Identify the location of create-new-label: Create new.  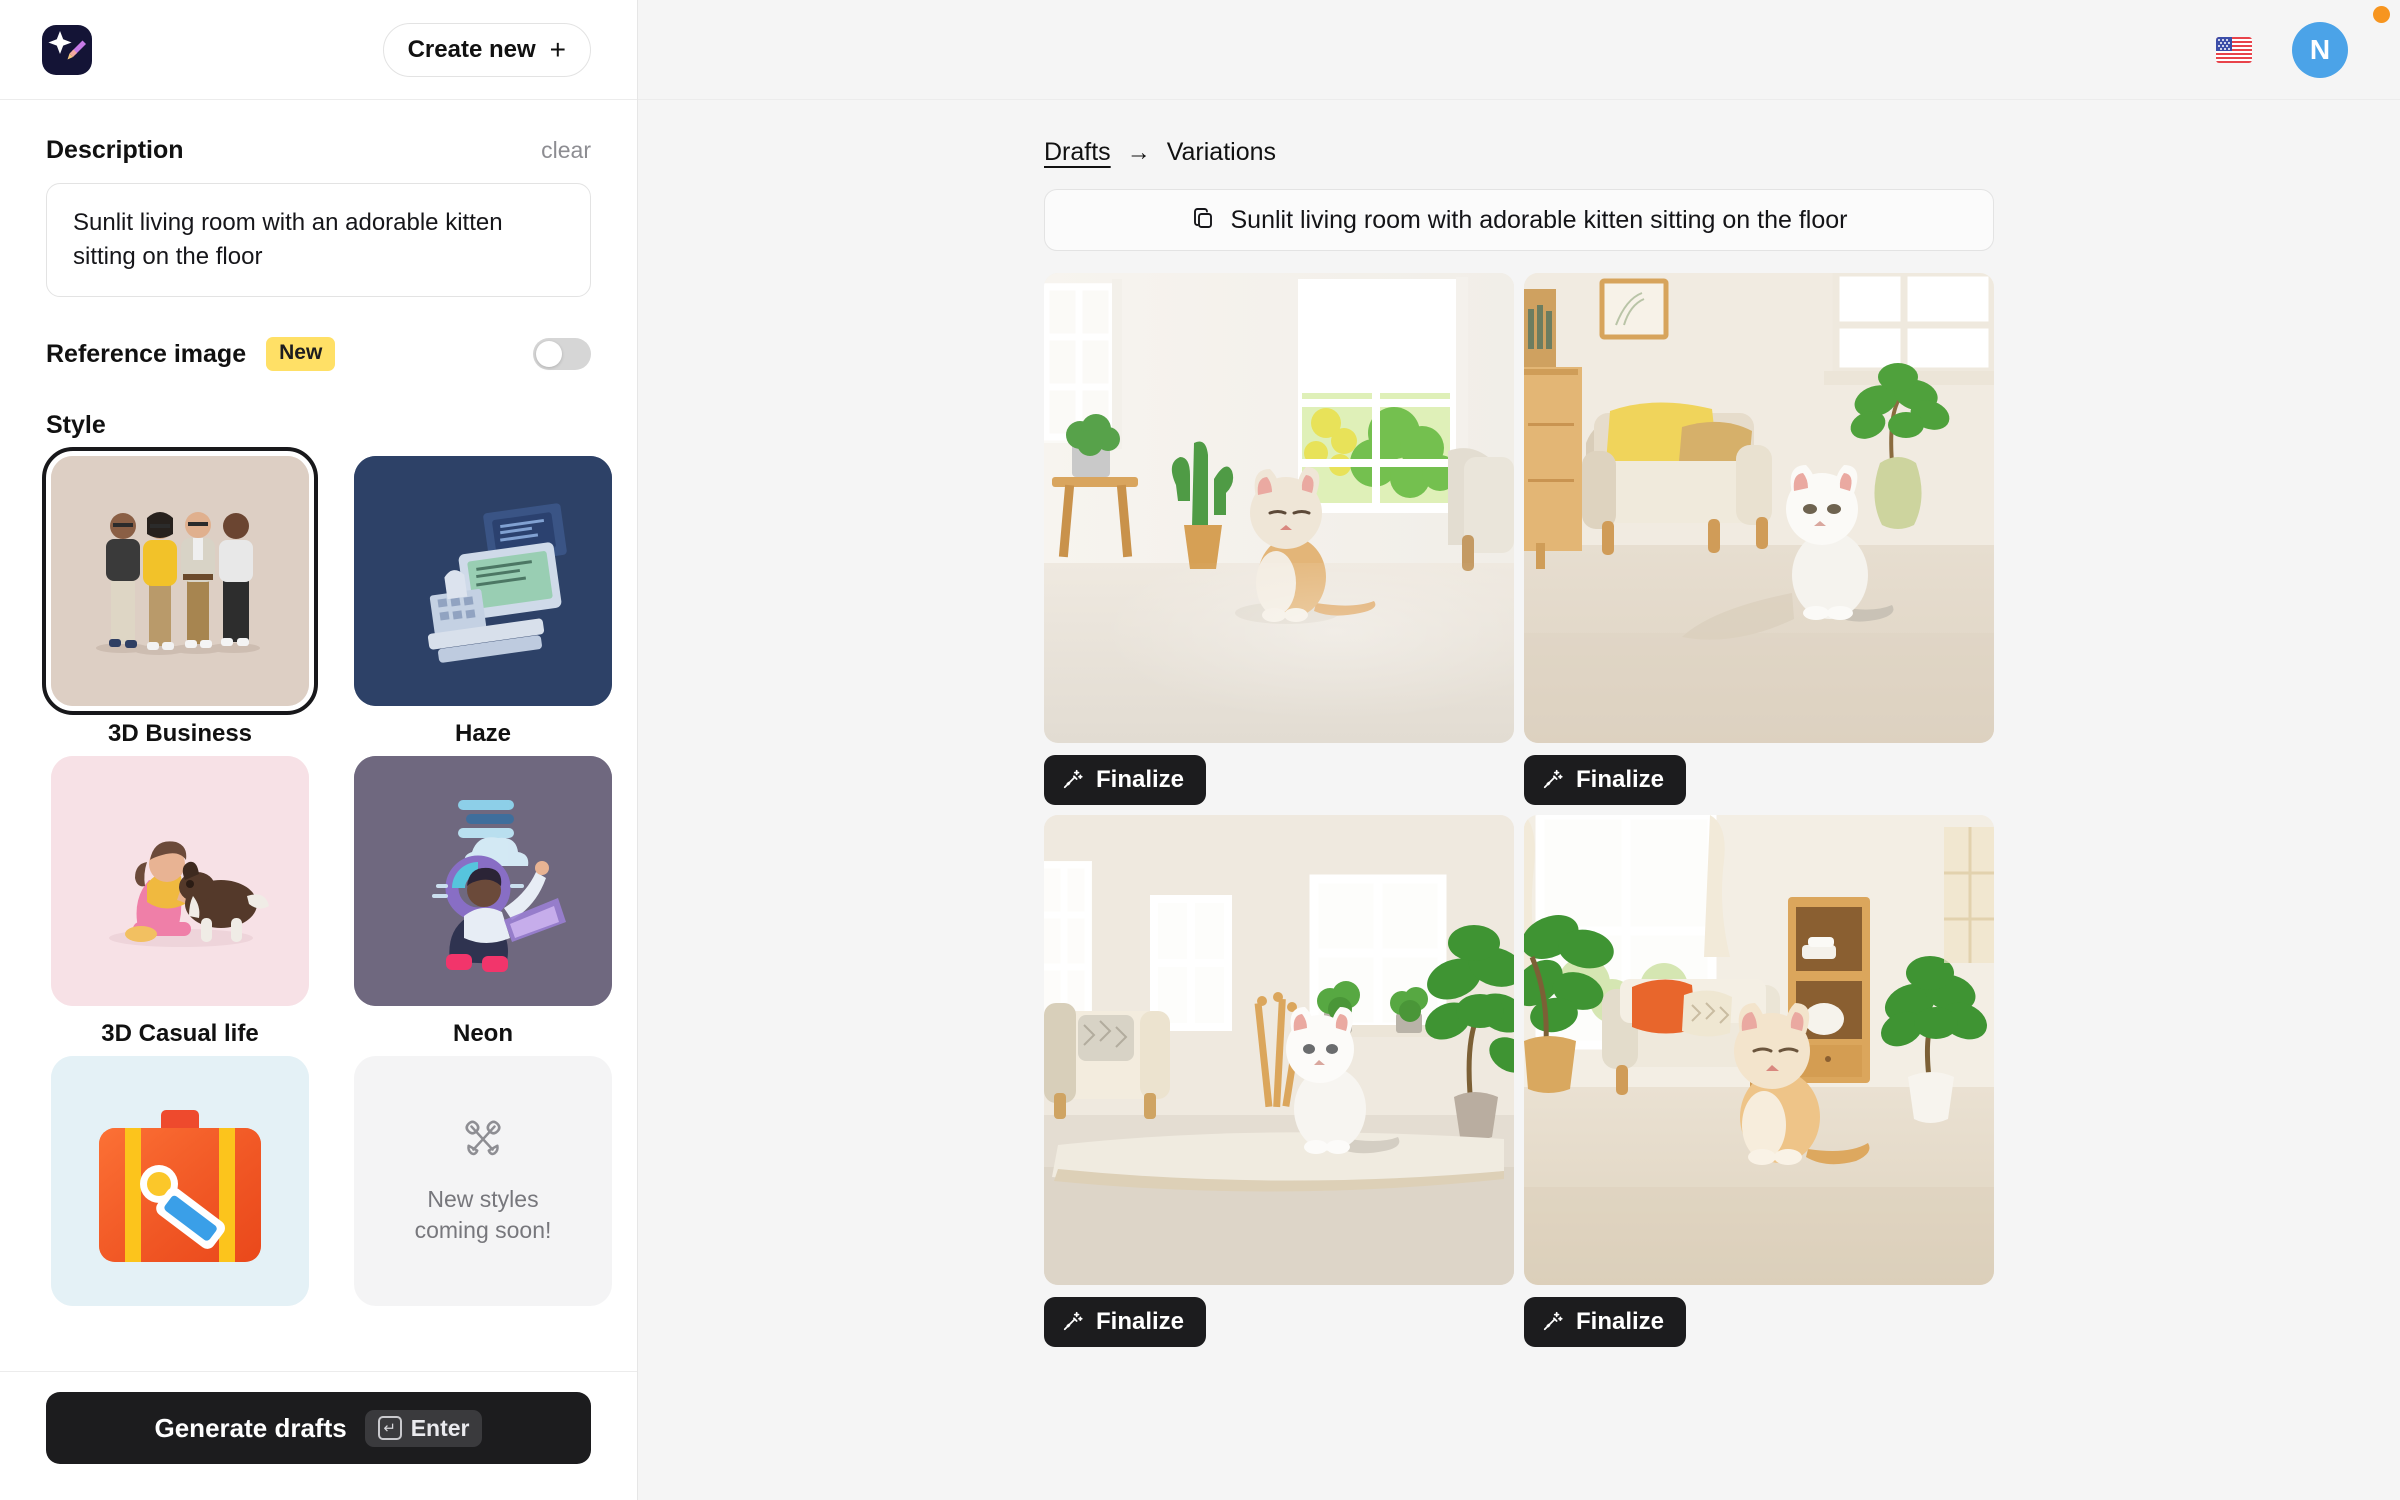
(471, 49).